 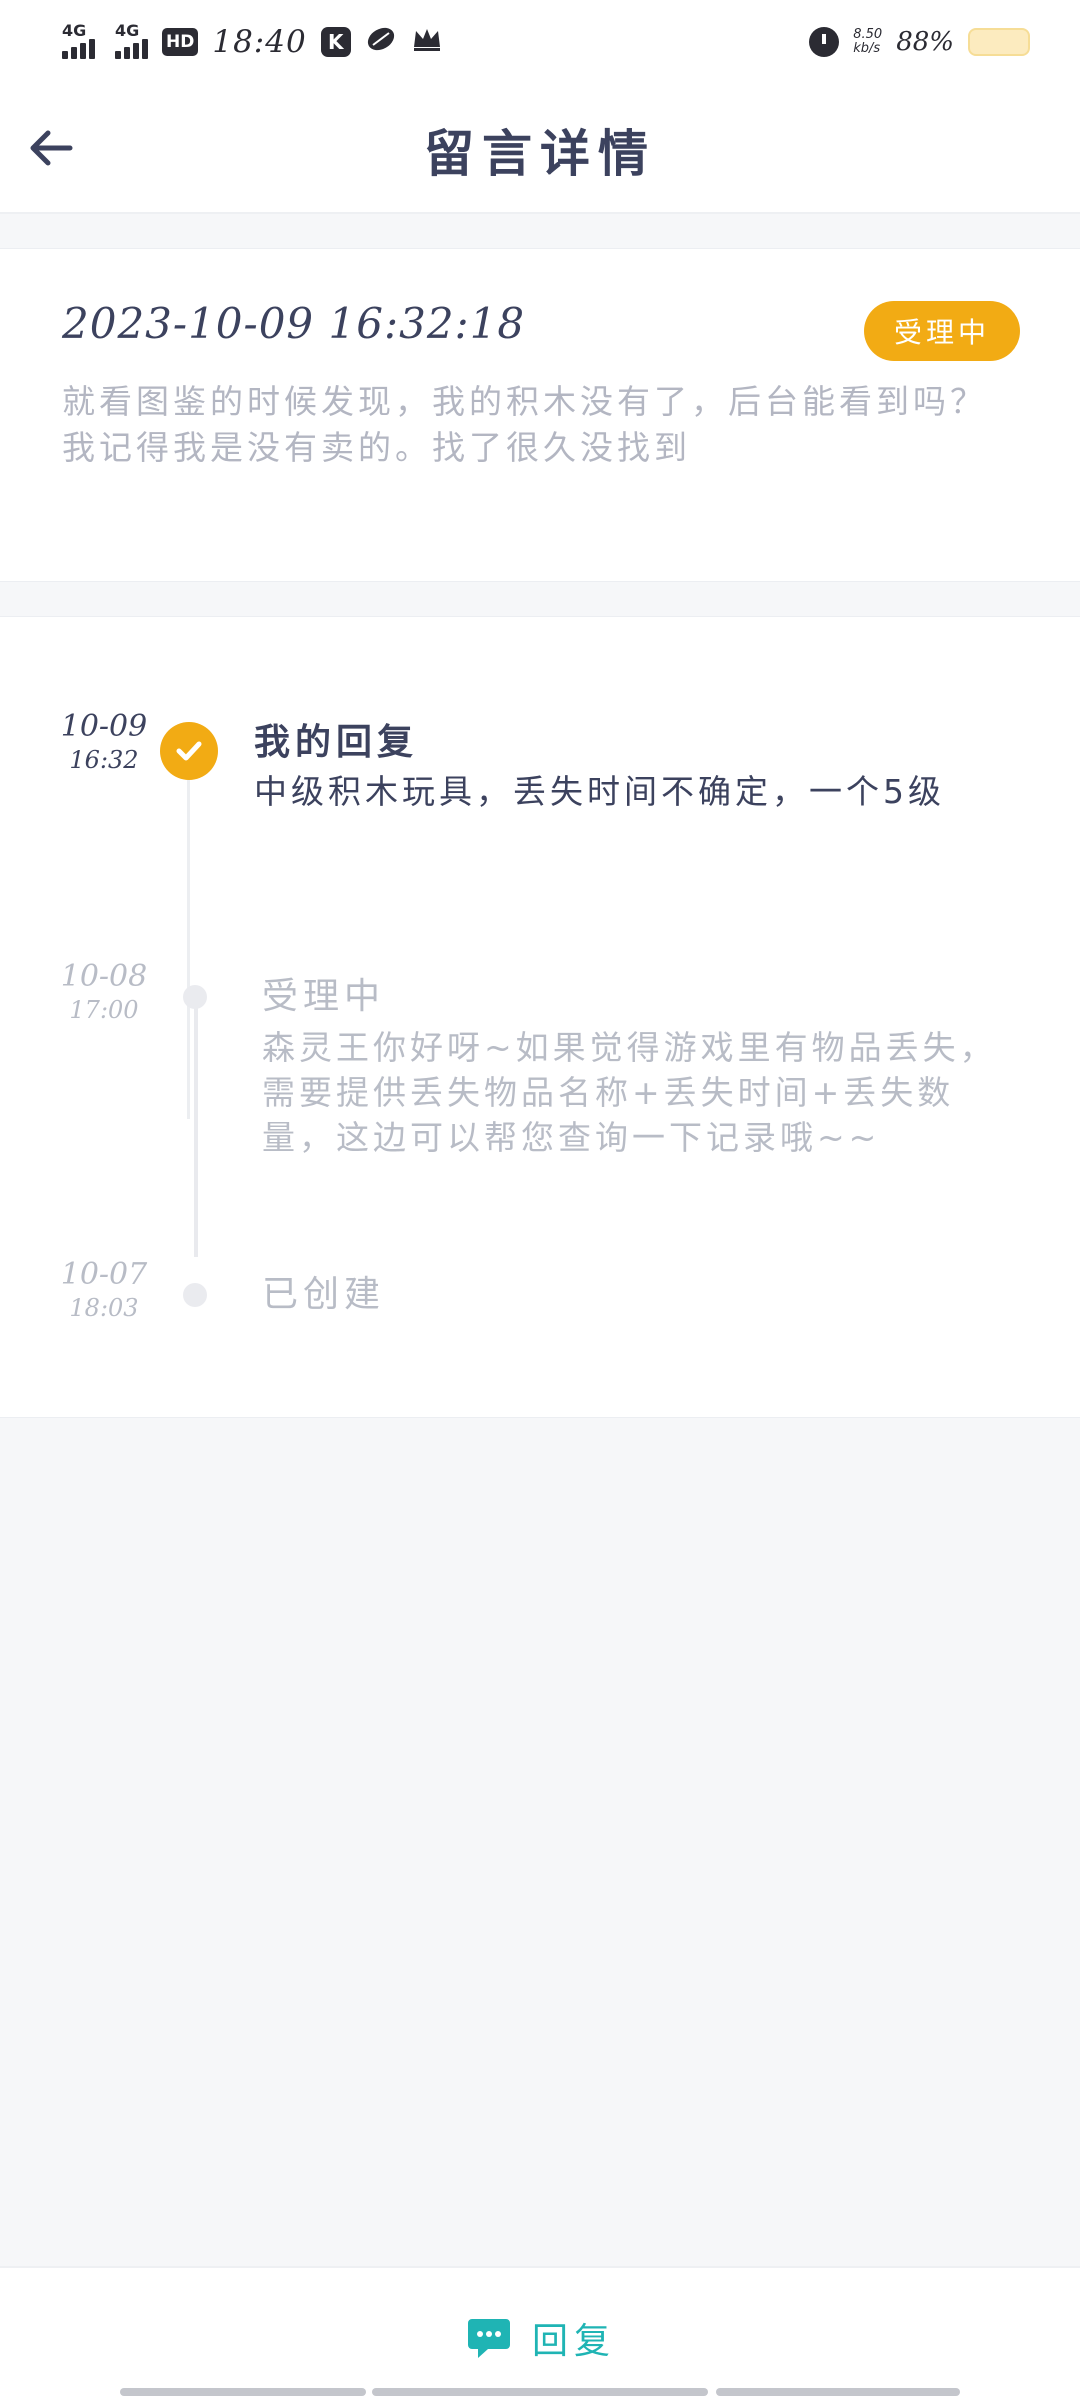 I want to click on message-datetime: 2023-10-09 16:32:18, so click(x=294, y=323).